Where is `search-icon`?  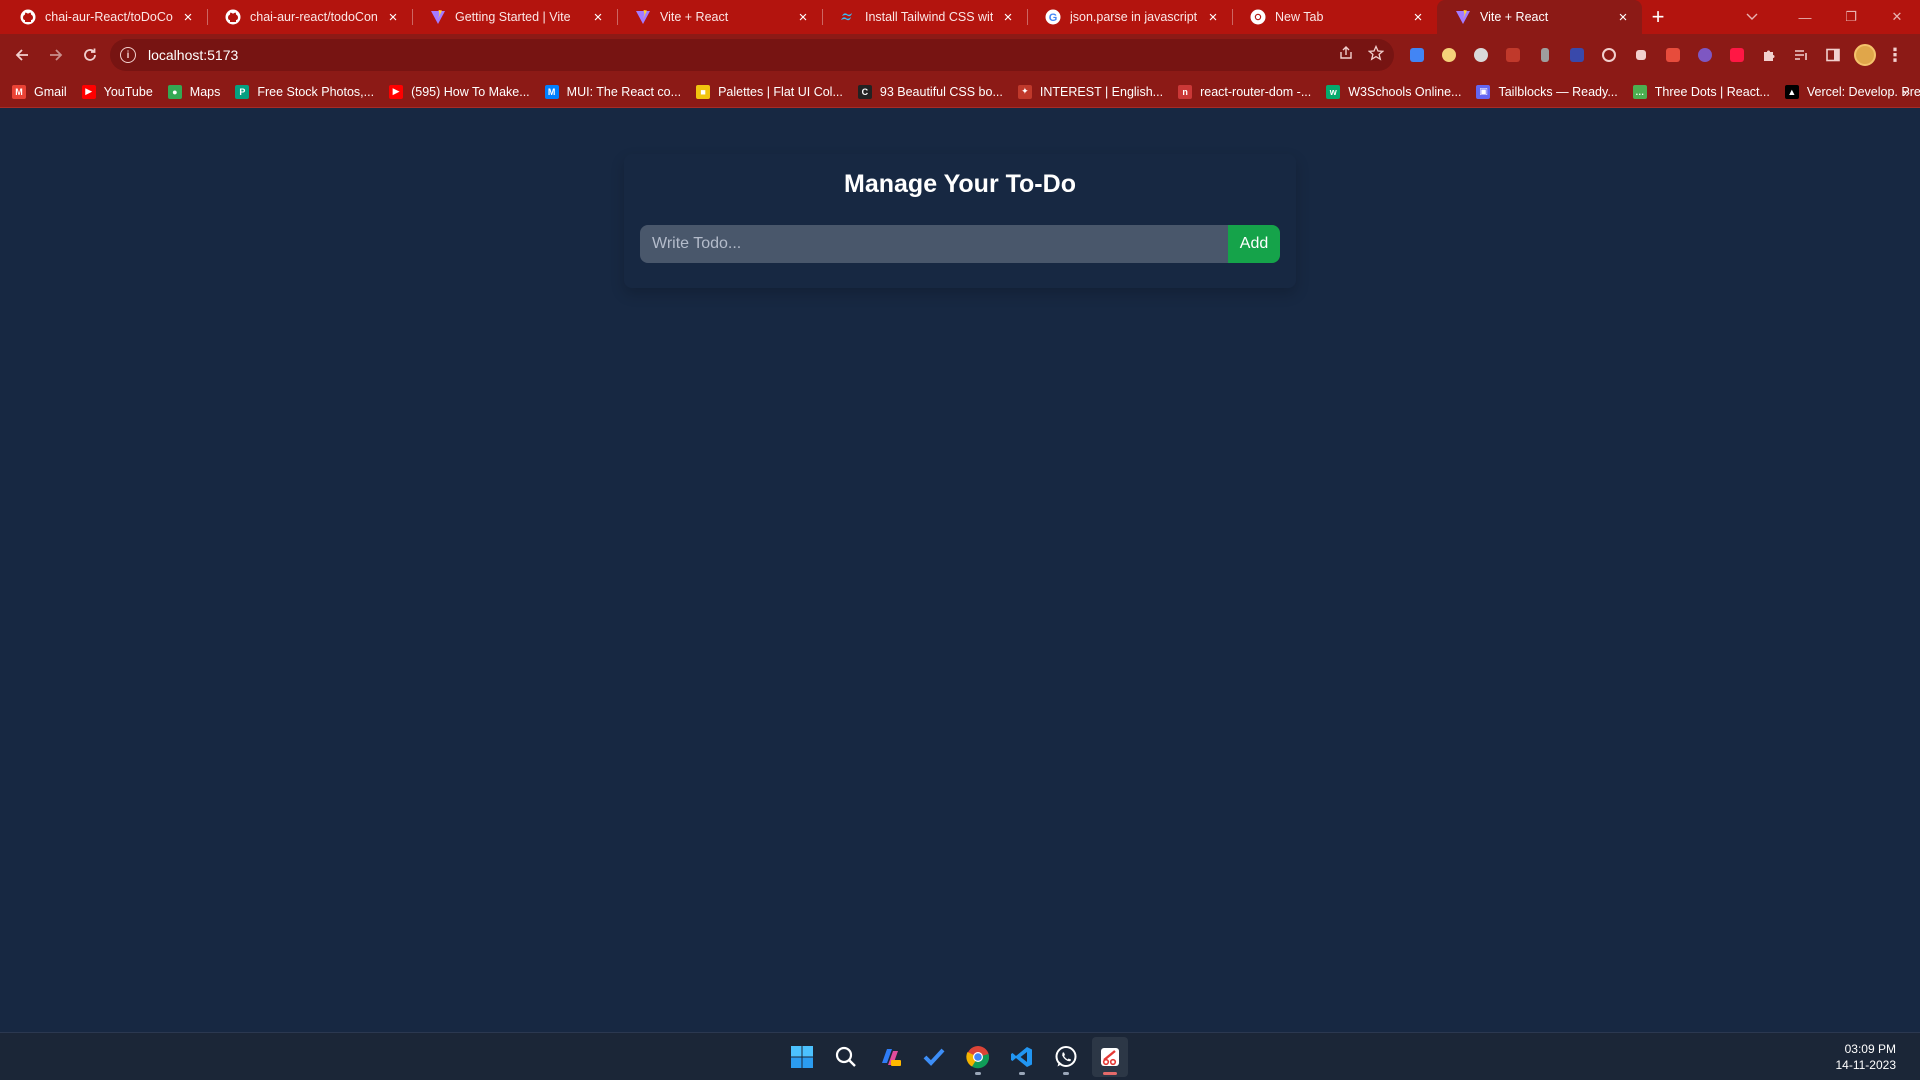 search-icon is located at coordinates (846, 1057).